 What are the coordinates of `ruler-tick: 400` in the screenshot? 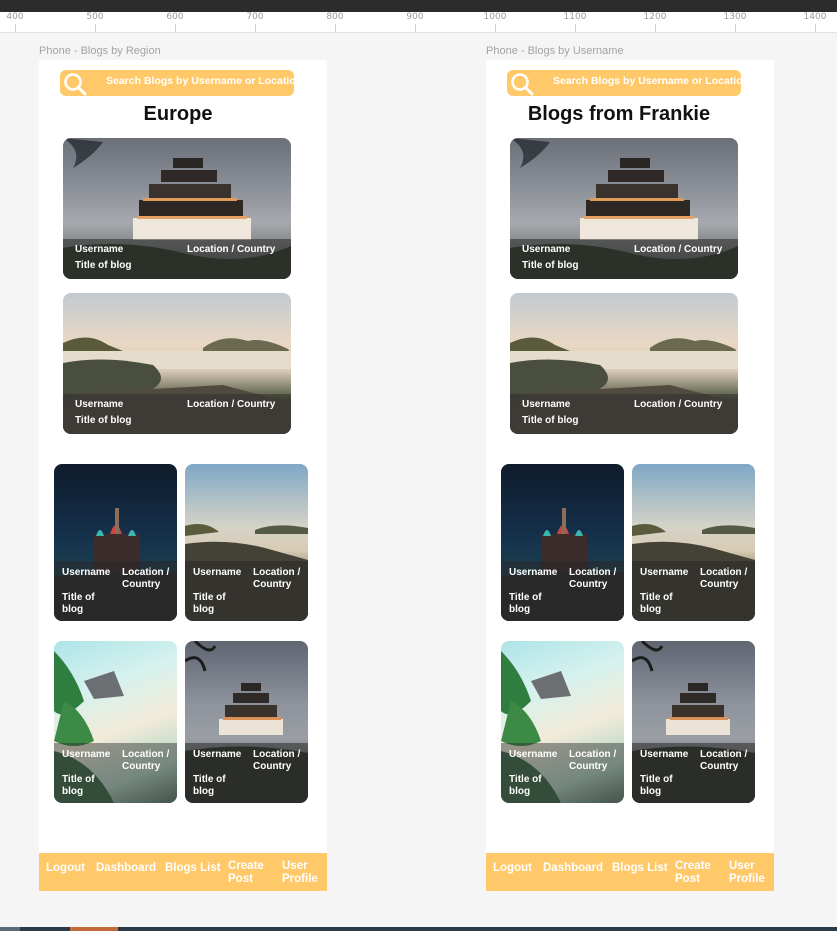 It's located at (17, 22).